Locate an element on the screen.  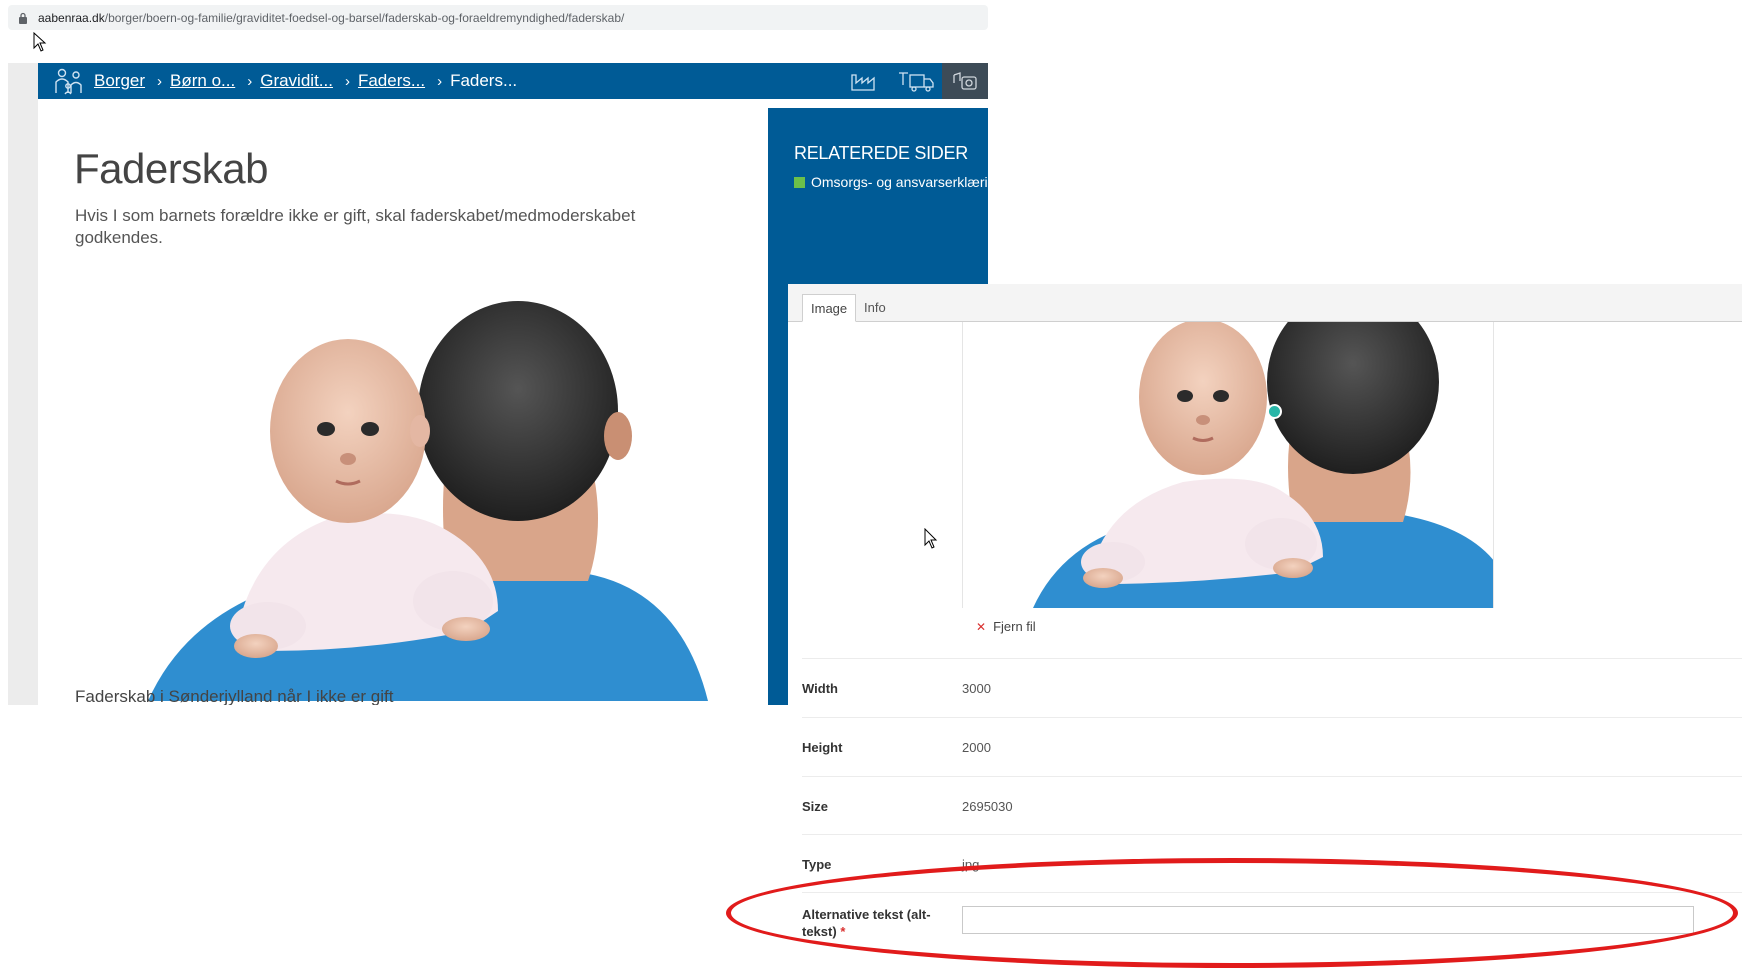
required-marker: * is located at coordinates (843, 931).